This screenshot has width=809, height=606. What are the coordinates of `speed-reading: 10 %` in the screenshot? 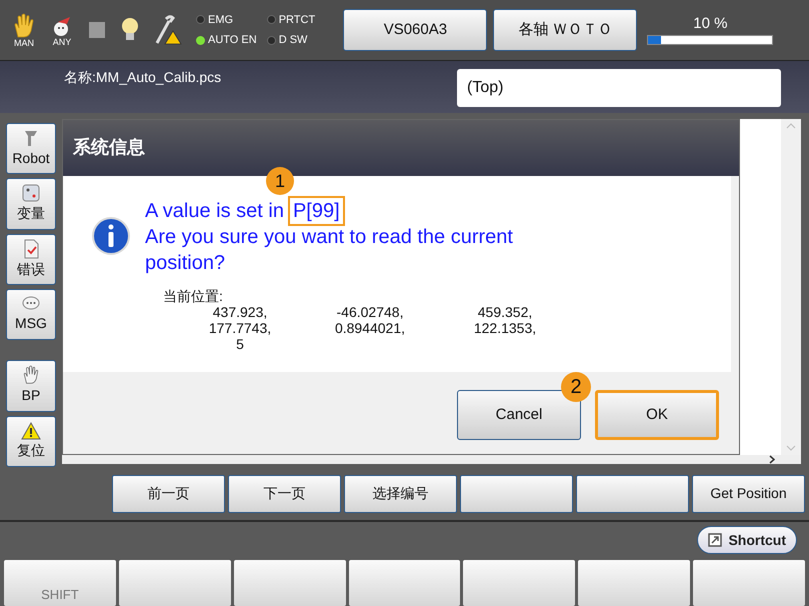 It's located at (710, 23).